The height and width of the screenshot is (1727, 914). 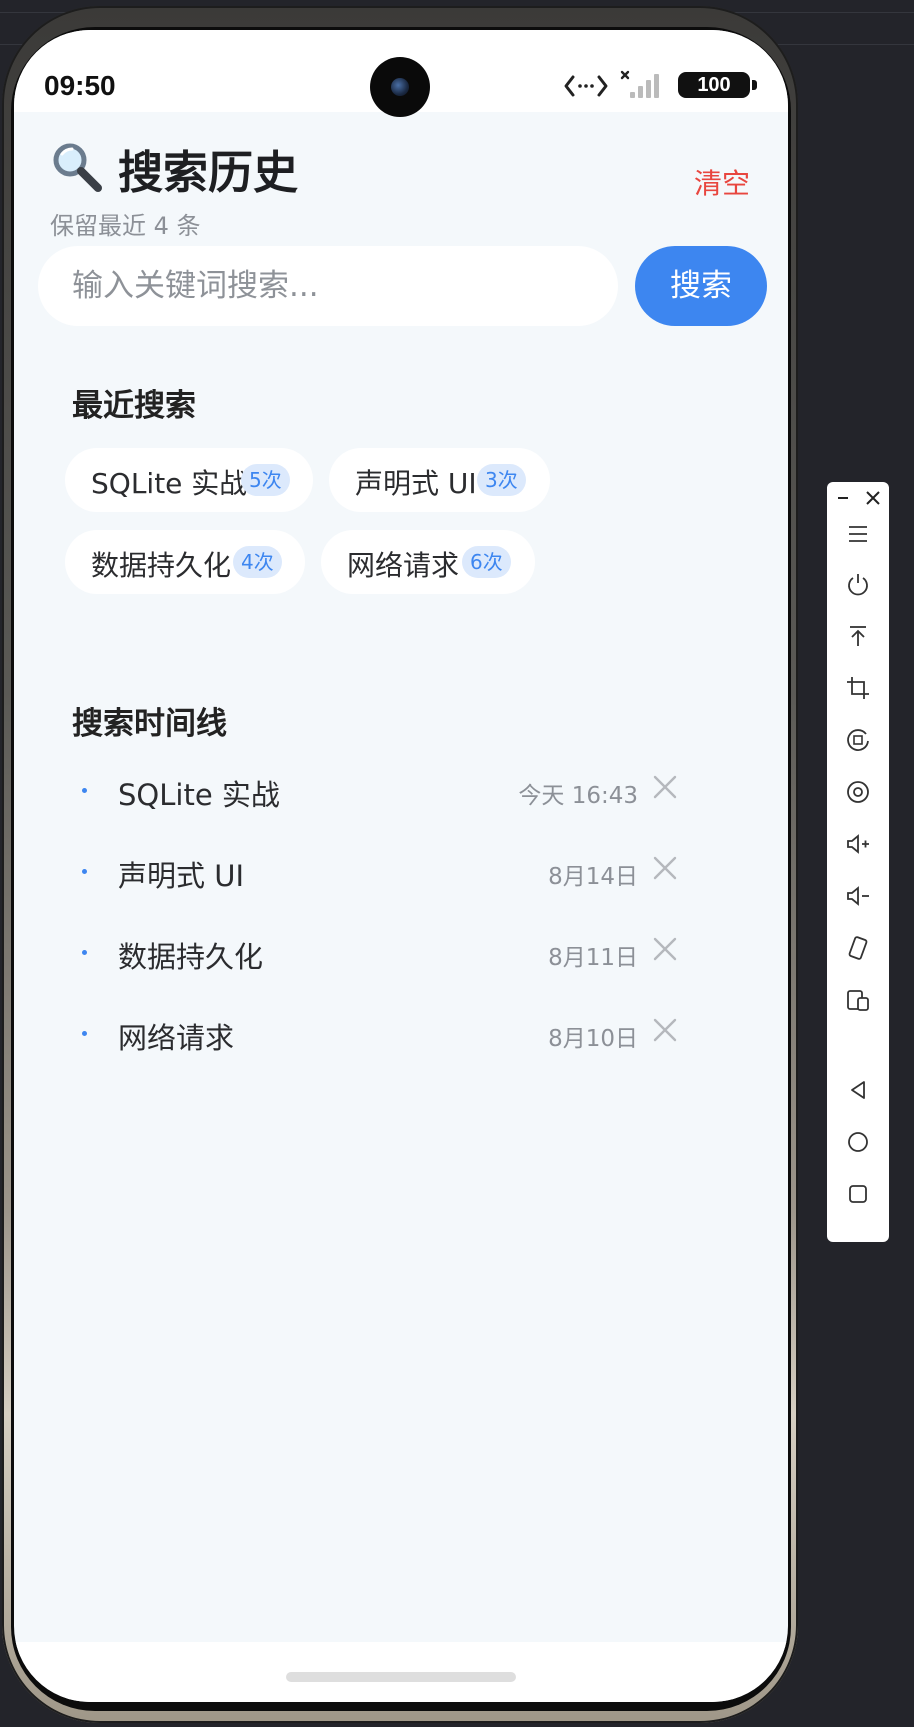 What do you see at coordinates (858, 792) in the screenshot?
I see `screenshot-icon` at bounding box center [858, 792].